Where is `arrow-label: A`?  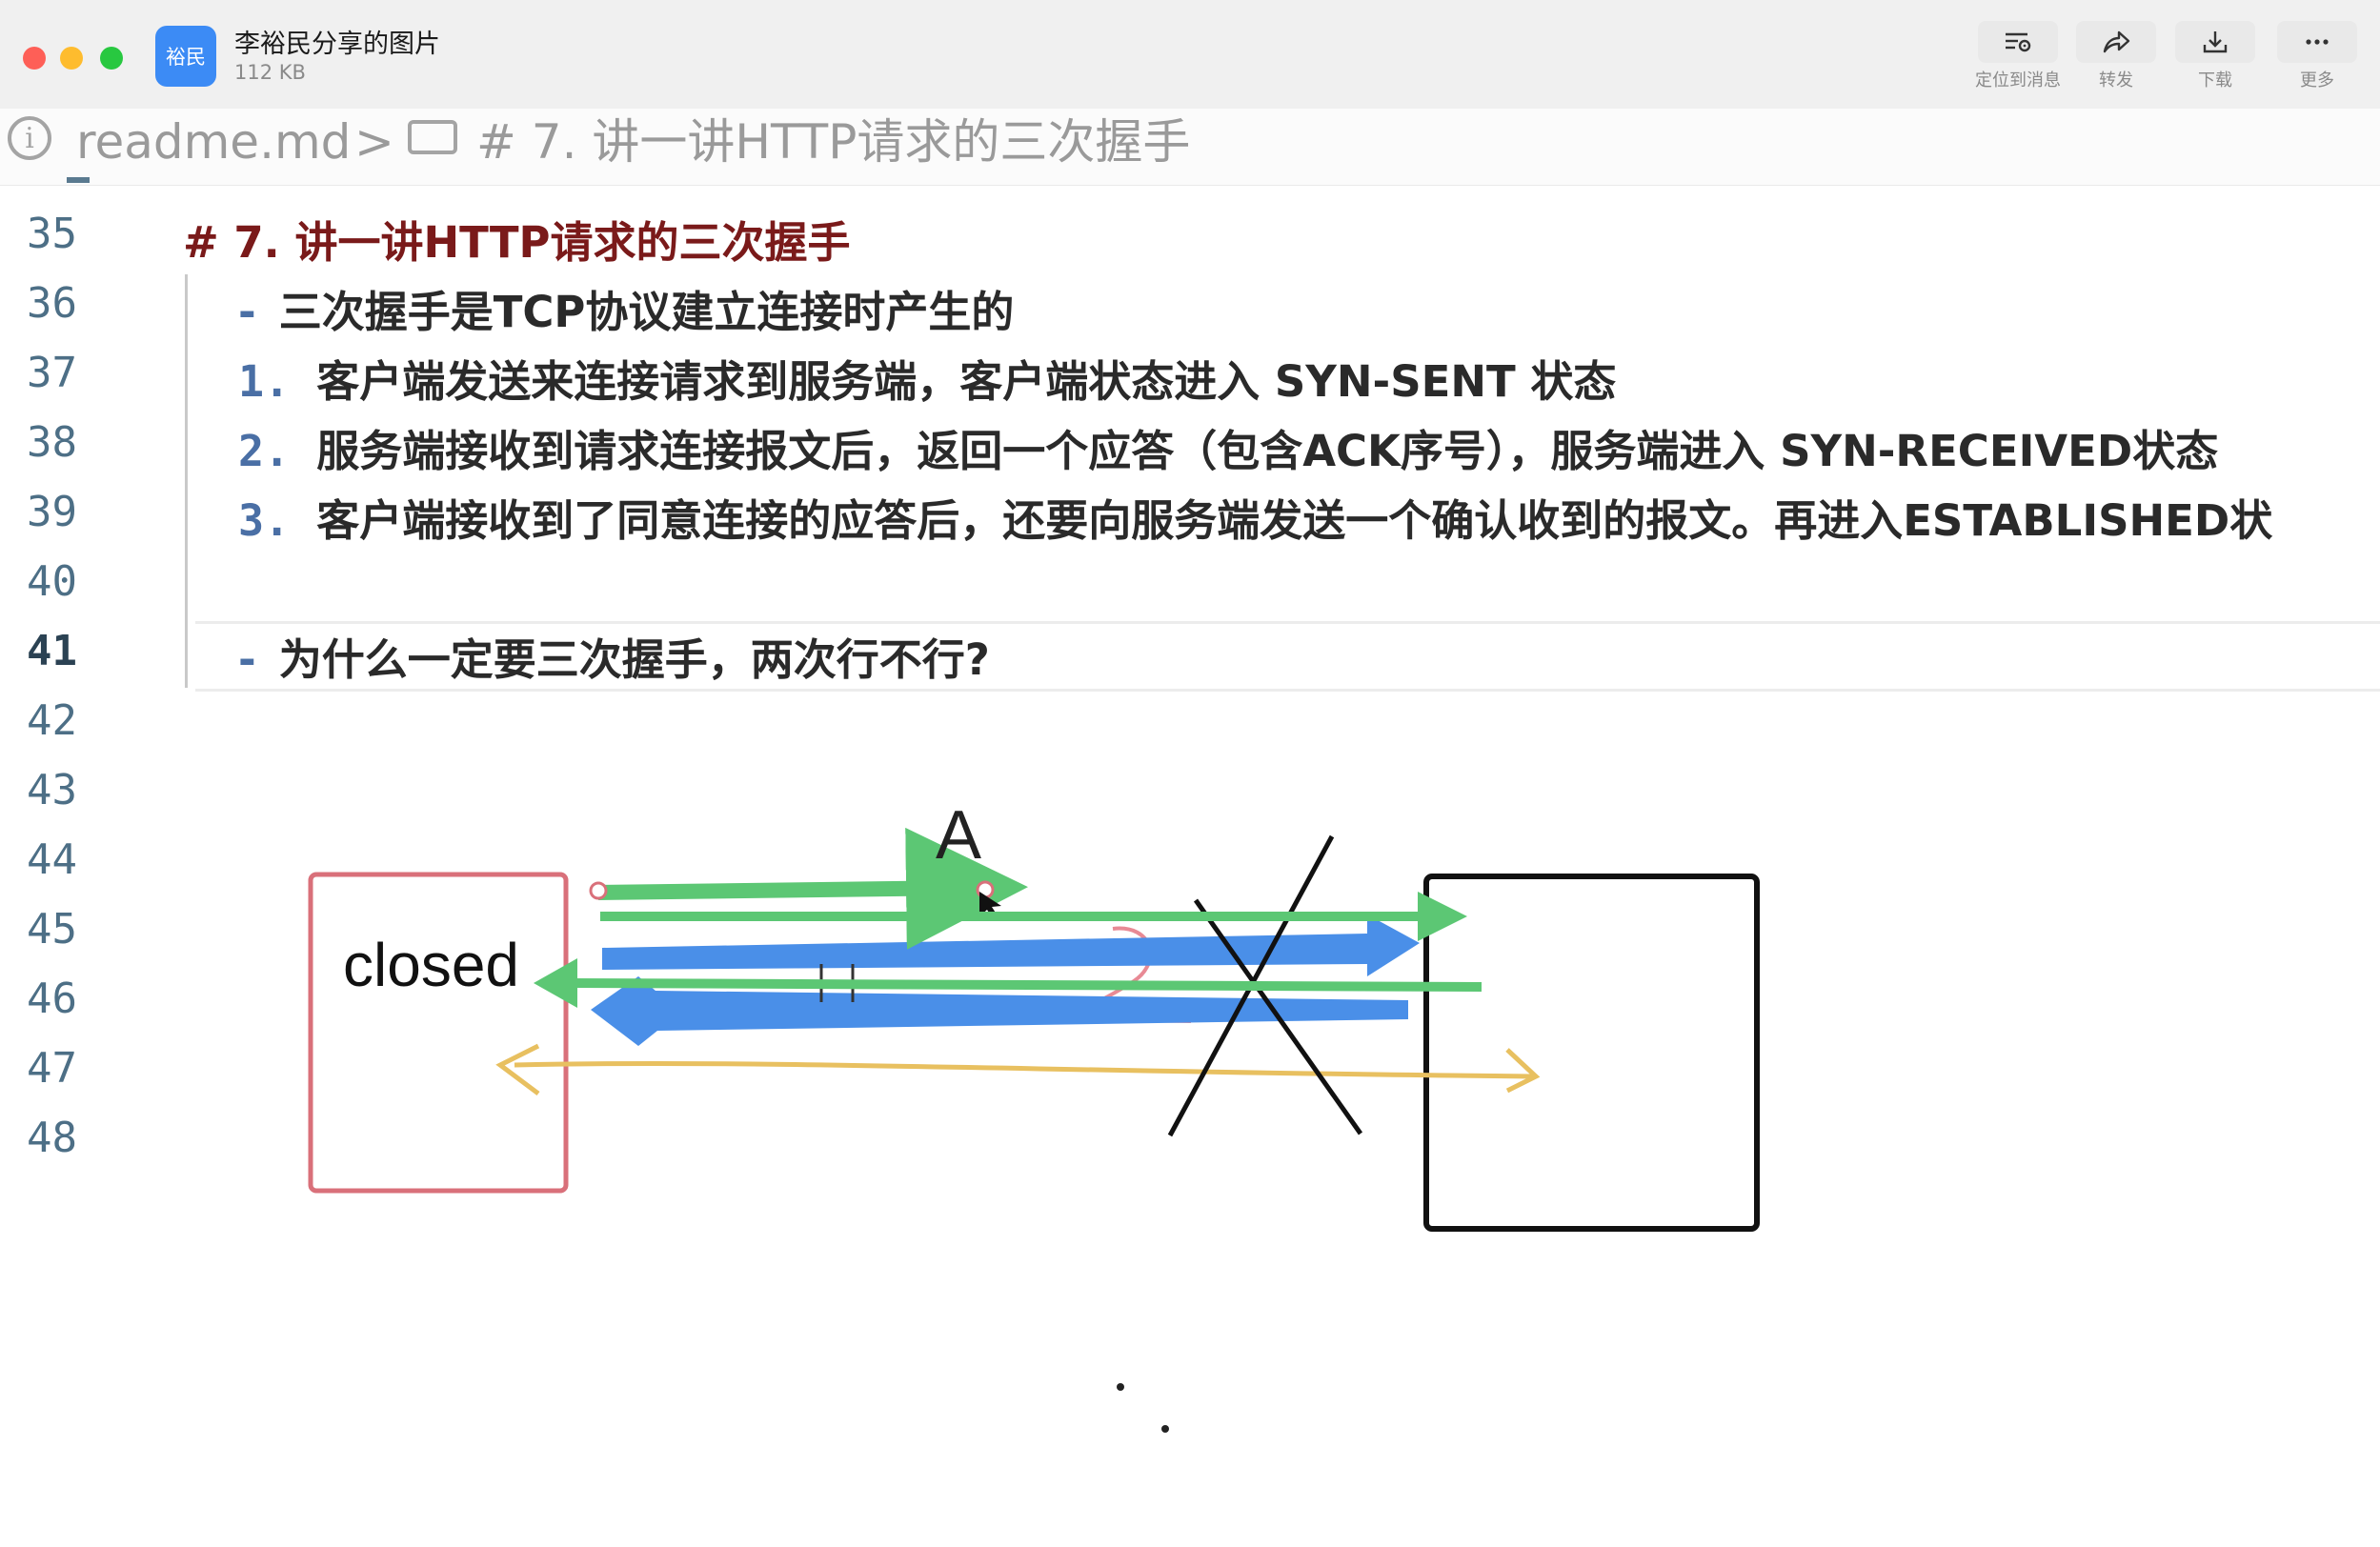
arrow-label: A is located at coordinates (959, 835).